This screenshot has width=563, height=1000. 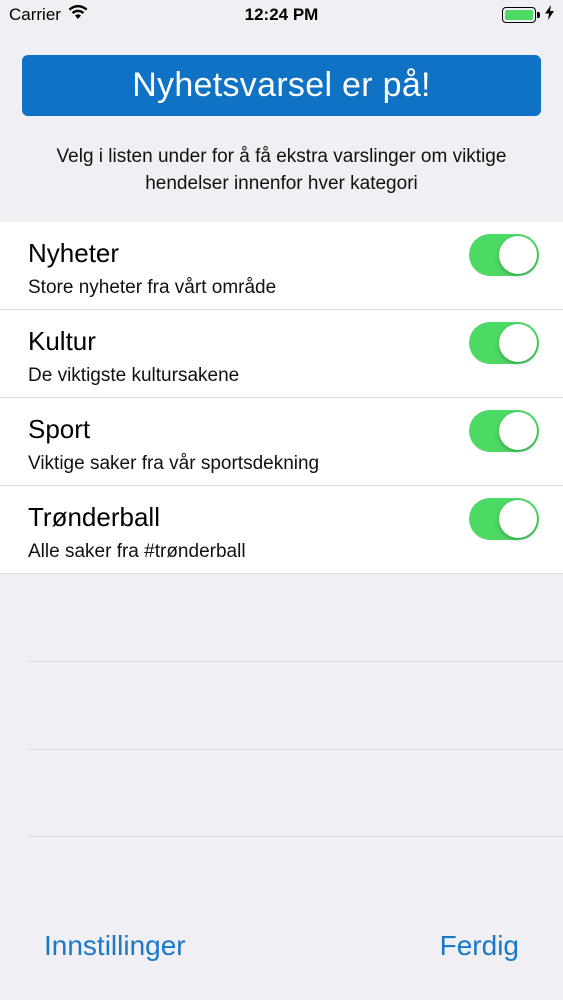 What do you see at coordinates (74, 253) in the screenshot?
I see `category-title: Nyheter` at bounding box center [74, 253].